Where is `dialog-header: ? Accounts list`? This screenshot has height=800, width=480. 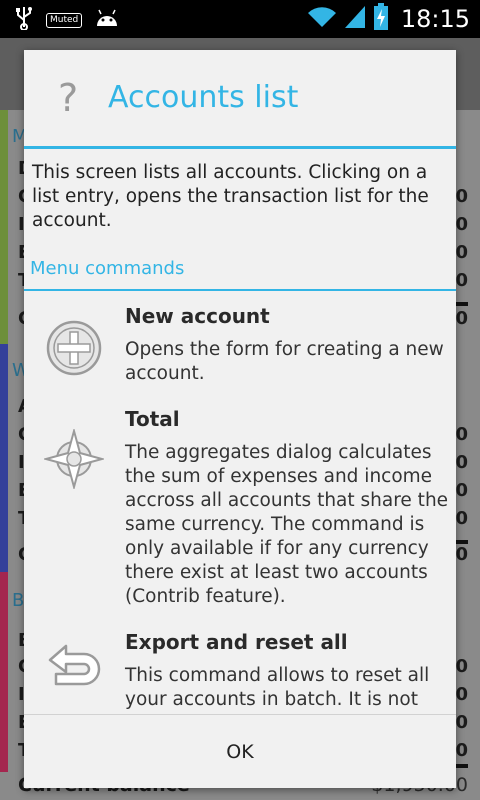
dialog-header: ? Accounts list is located at coordinates (240, 98).